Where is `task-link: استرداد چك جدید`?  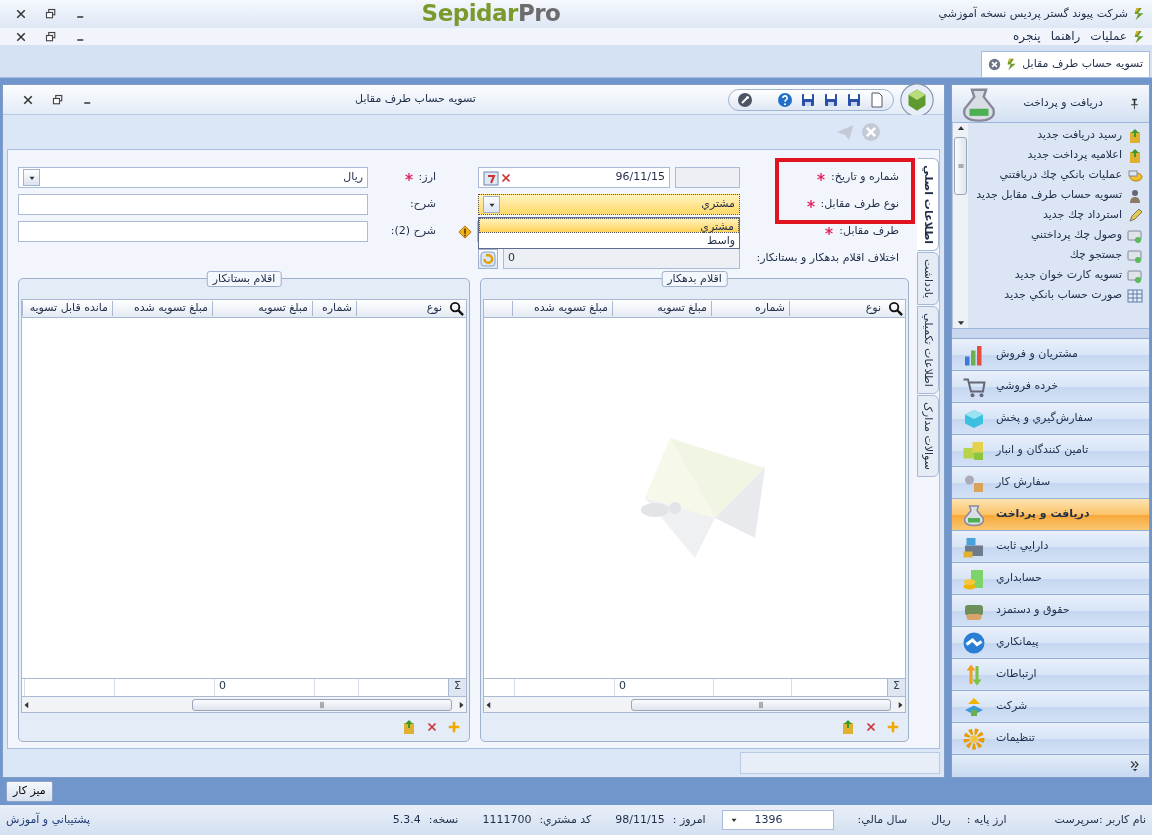 task-link: استرداد چك جدید is located at coordinates (1057, 217).